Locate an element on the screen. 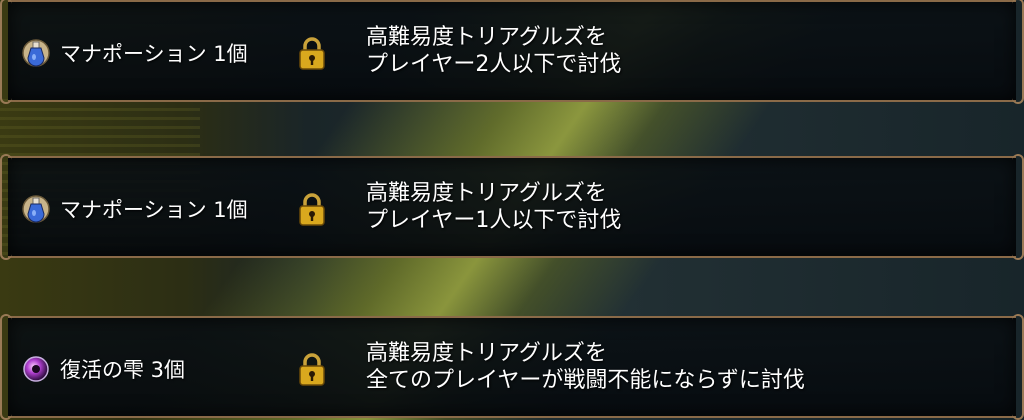  reward-label: 復活の雫 3個 is located at coordinates (123, 370).